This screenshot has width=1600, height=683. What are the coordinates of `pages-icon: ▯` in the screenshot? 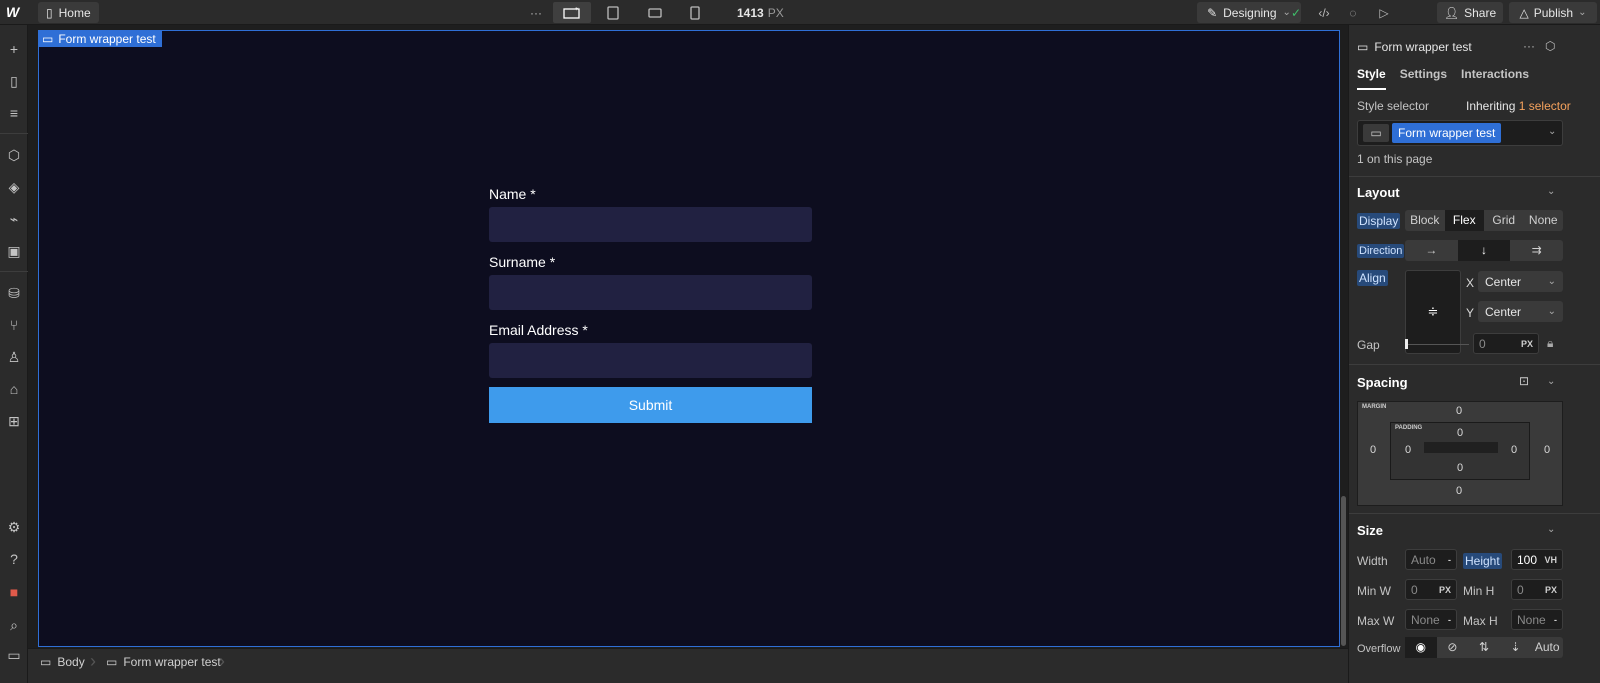 It's located at (14, 81).